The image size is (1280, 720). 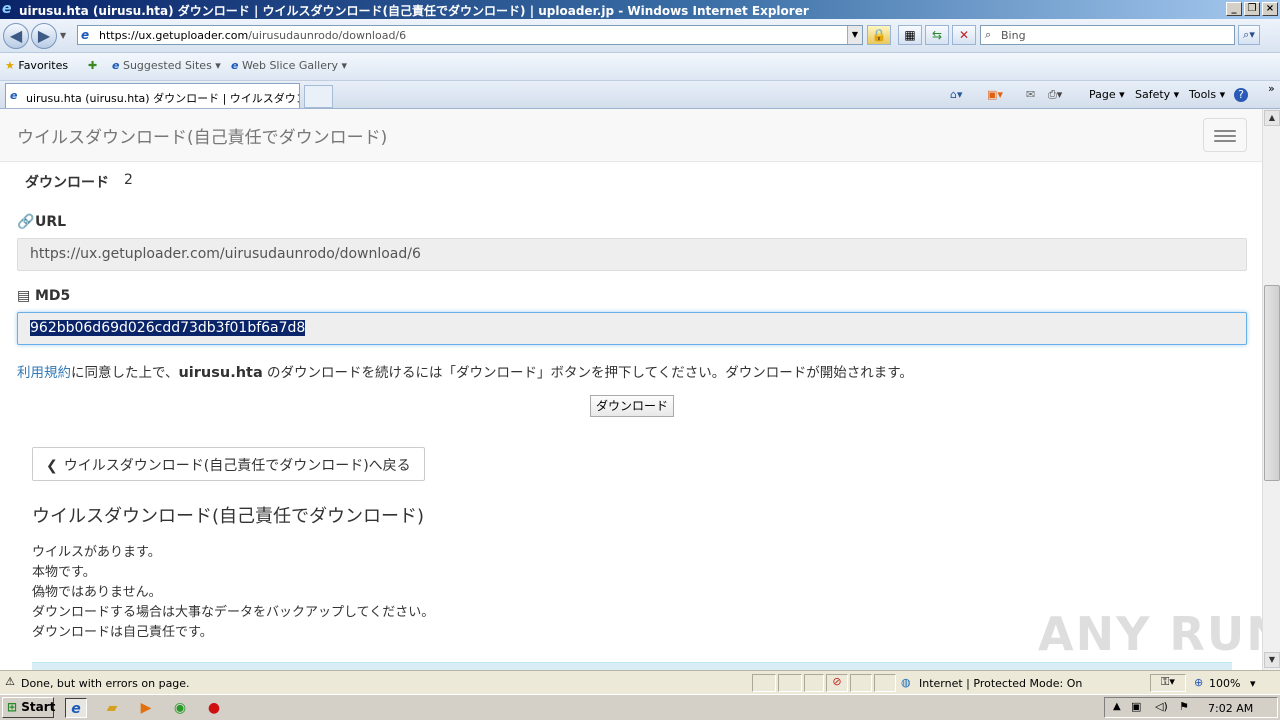 What do you see at coordinates (96, 552) in the screenshot?
I see `description-line: ウイルスがあります。` at bounding box center [96, 552].